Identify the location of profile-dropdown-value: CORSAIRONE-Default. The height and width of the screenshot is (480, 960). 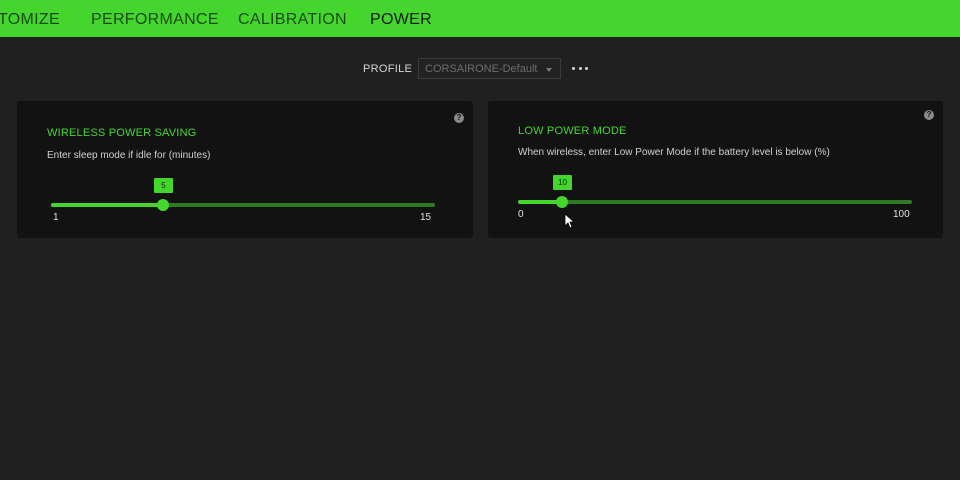
(481, 69).